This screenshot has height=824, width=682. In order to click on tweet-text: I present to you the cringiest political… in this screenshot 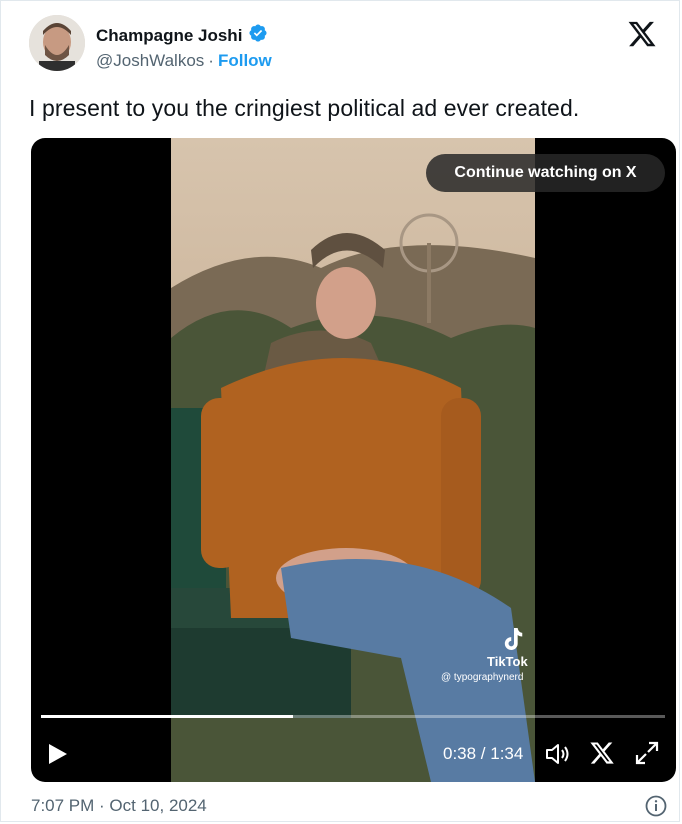, I will do `click(304, 108)`.